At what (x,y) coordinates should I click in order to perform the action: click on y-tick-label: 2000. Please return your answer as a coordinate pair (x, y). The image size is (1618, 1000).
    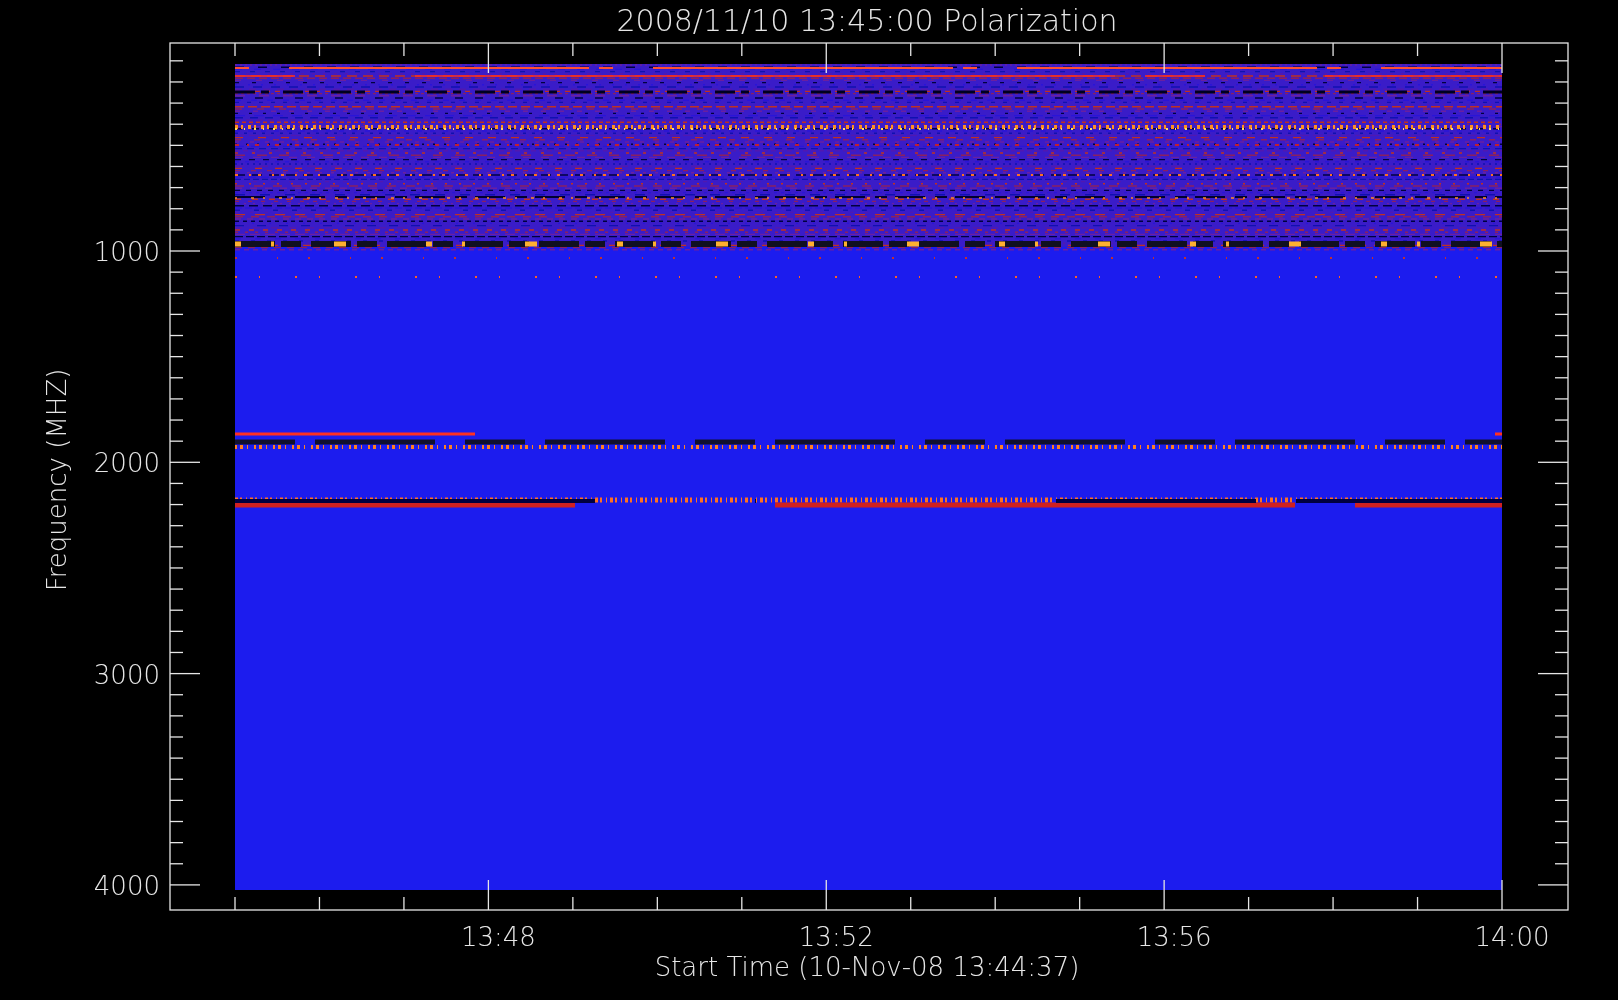
    Looking at the image, I should click on (126, 463).